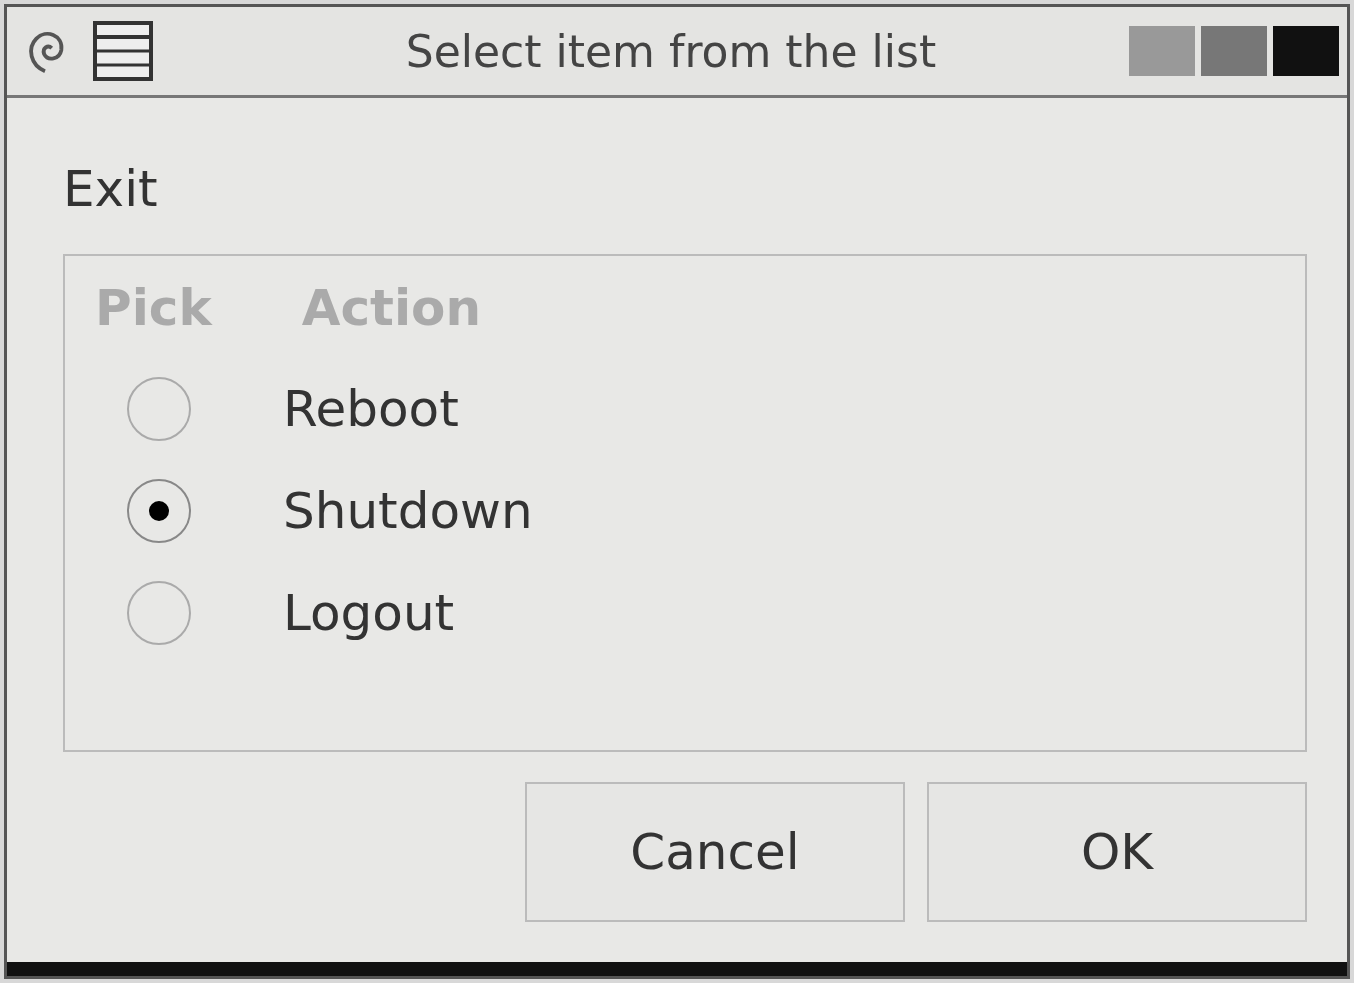 The height and width of the screenshot is (983, 1354). What do you see at coordinates (671, 51) in the screenshot?
I see `window-title: Select item from the list` at bounding box center [671, 51].